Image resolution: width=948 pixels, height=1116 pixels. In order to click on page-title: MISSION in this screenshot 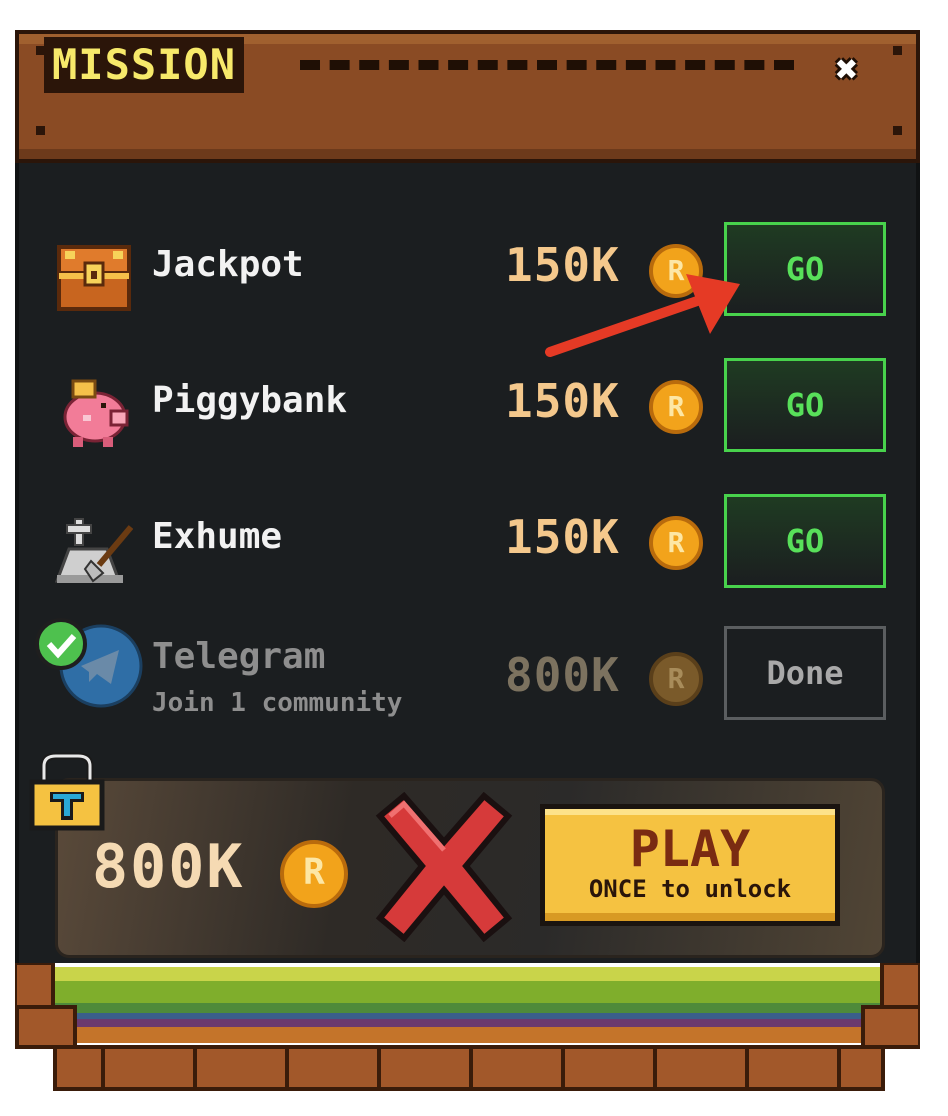, I will do `click(144, 65)`.